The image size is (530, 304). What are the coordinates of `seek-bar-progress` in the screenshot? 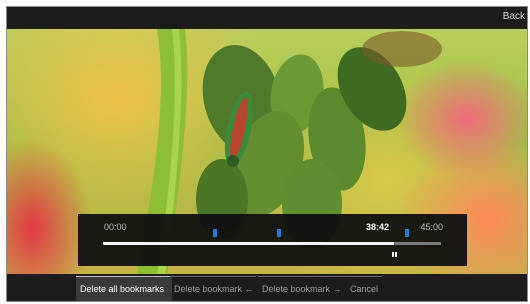 It's located at (248, 243).